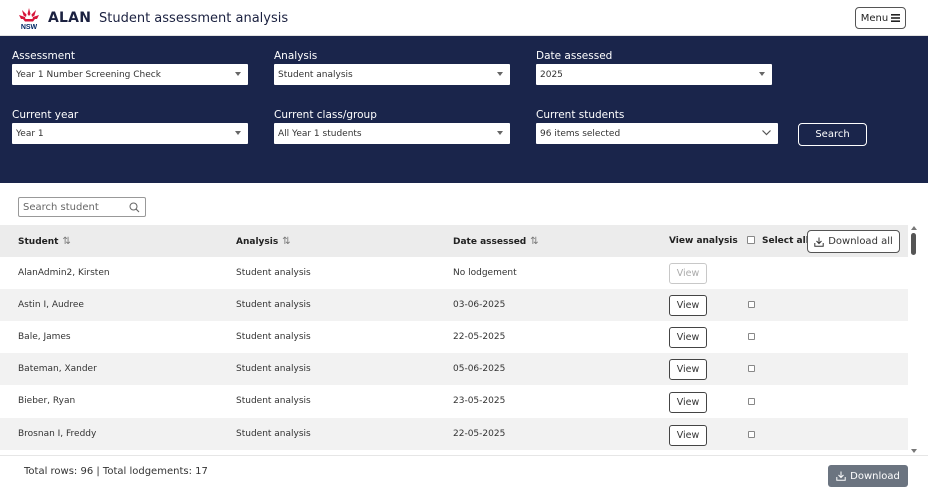 This screenshot has height=487, width=928. What do you see at coordinates (325, 115) in the screenshot?
I see `current-class-label: Current class/group` at bounding box center [325, 115].